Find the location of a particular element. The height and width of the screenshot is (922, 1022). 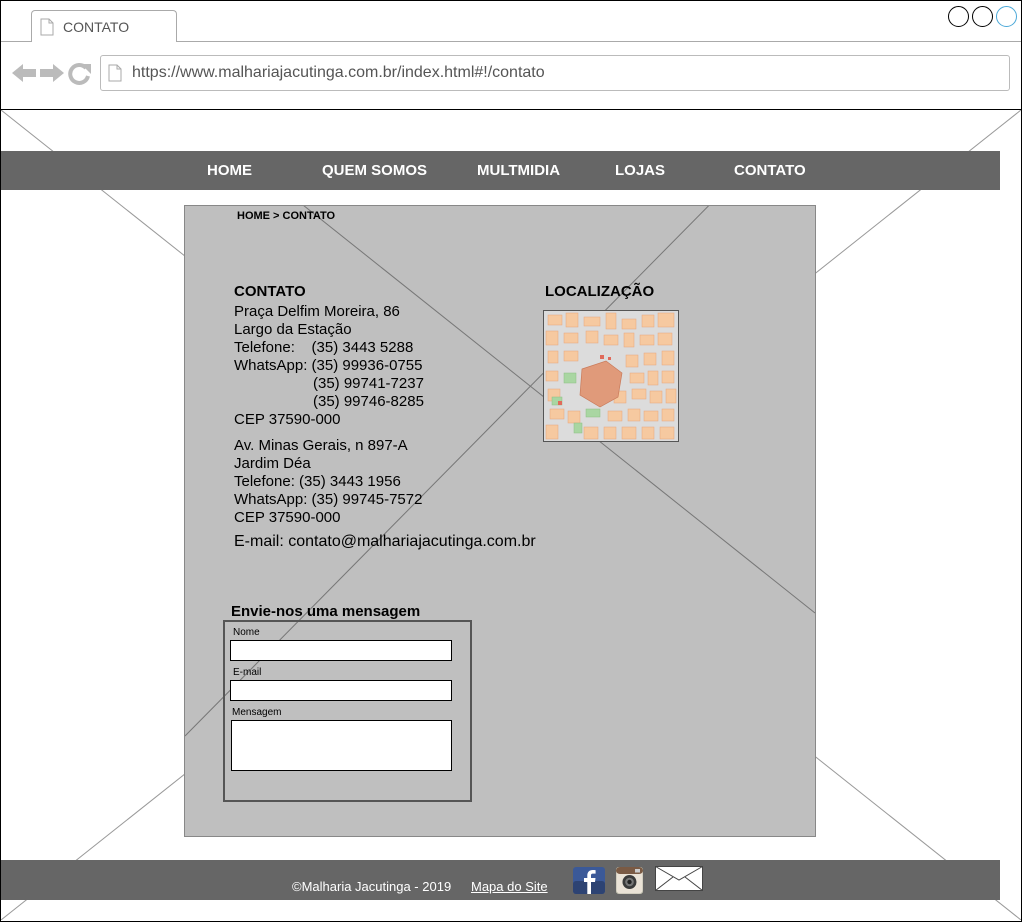

nav-item-contato: CONTATO is located at coordinates (770, 170).